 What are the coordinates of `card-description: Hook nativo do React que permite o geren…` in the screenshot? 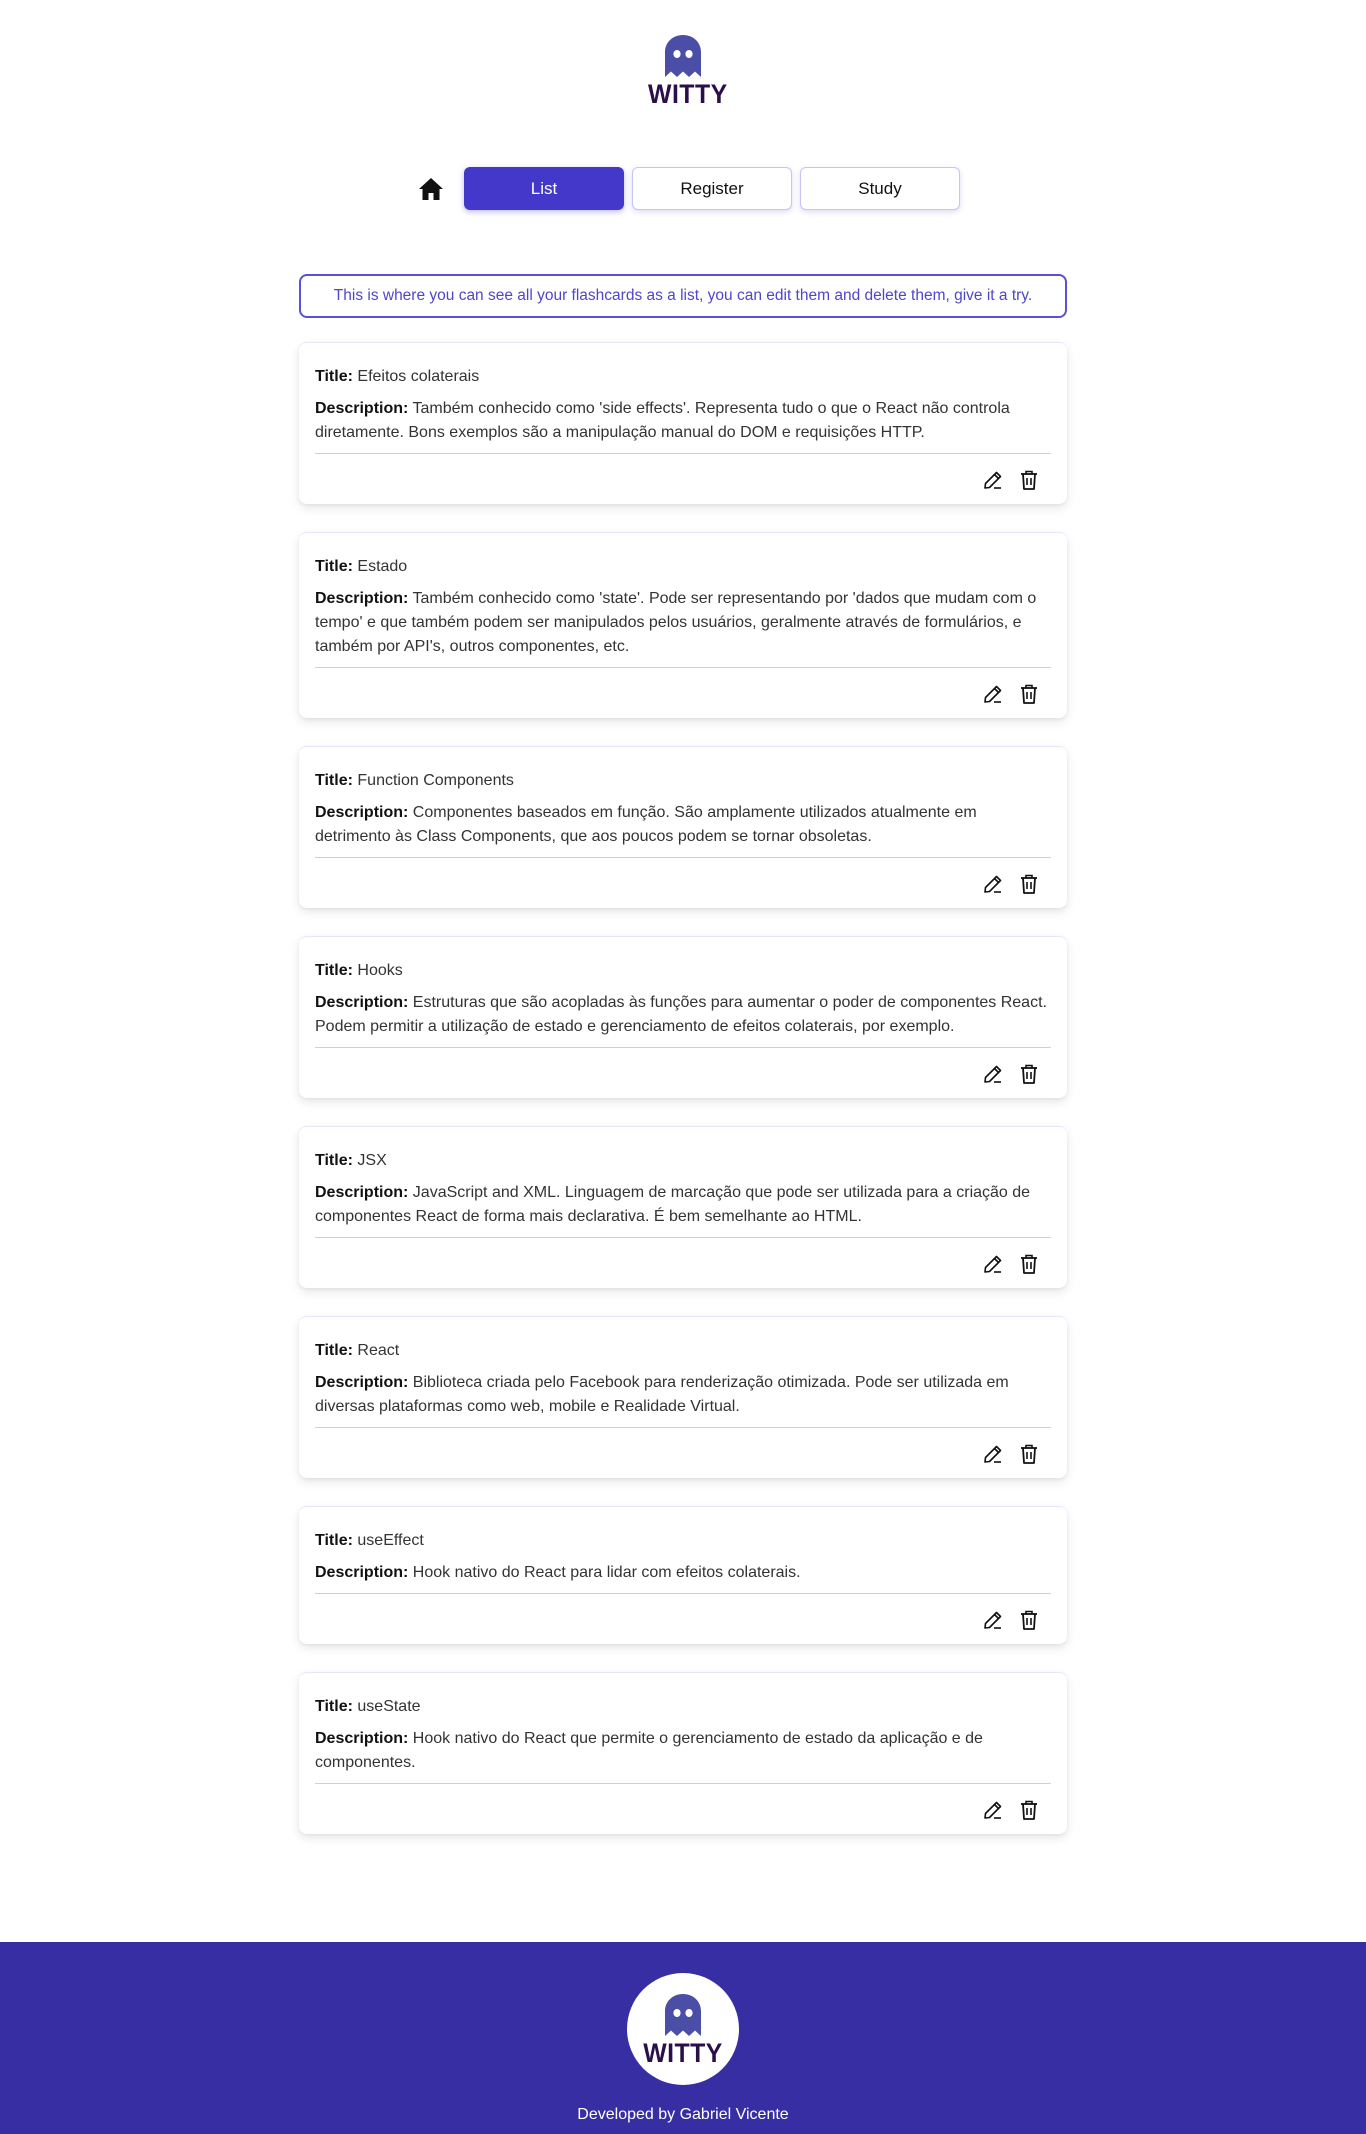 It's located at (649, 1750).